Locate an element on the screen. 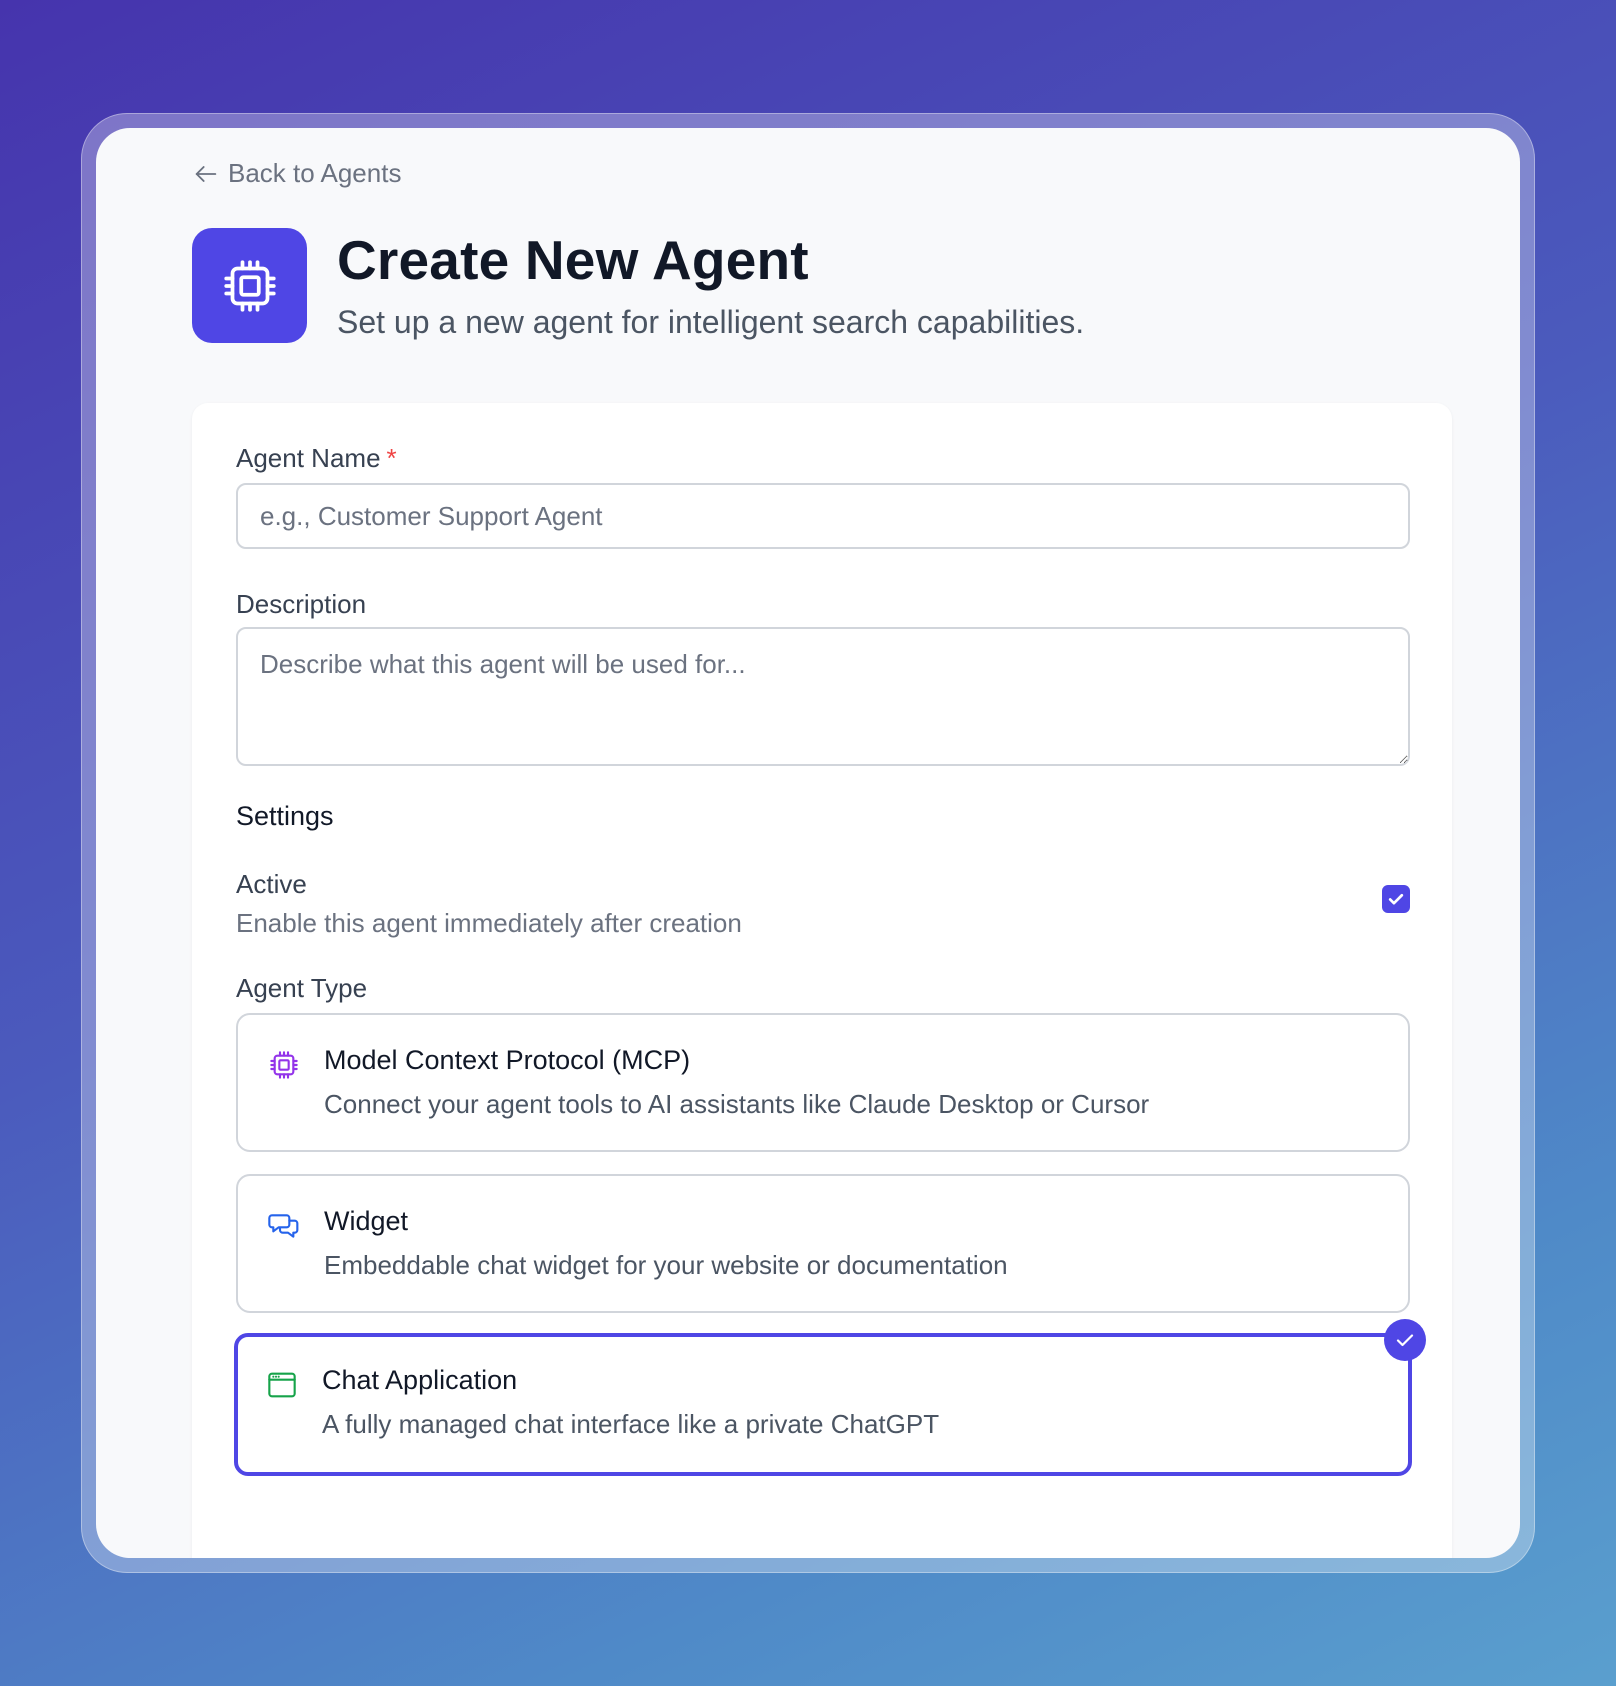 The height and width of the screenshot is (1686, 1616). option-title: Model Context Protocol (MCP) is located at coordinates (507, 1060).